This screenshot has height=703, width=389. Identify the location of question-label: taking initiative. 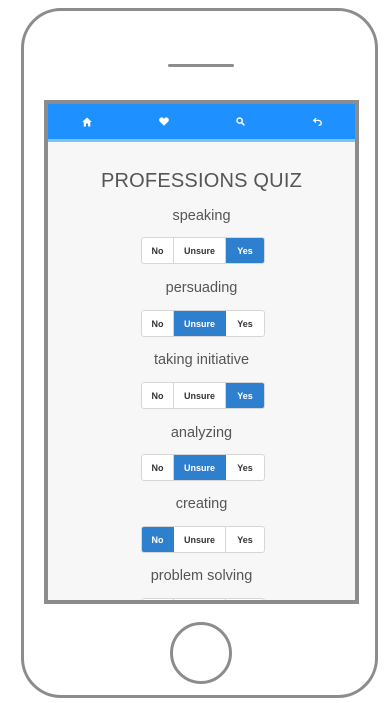
(201, 360).